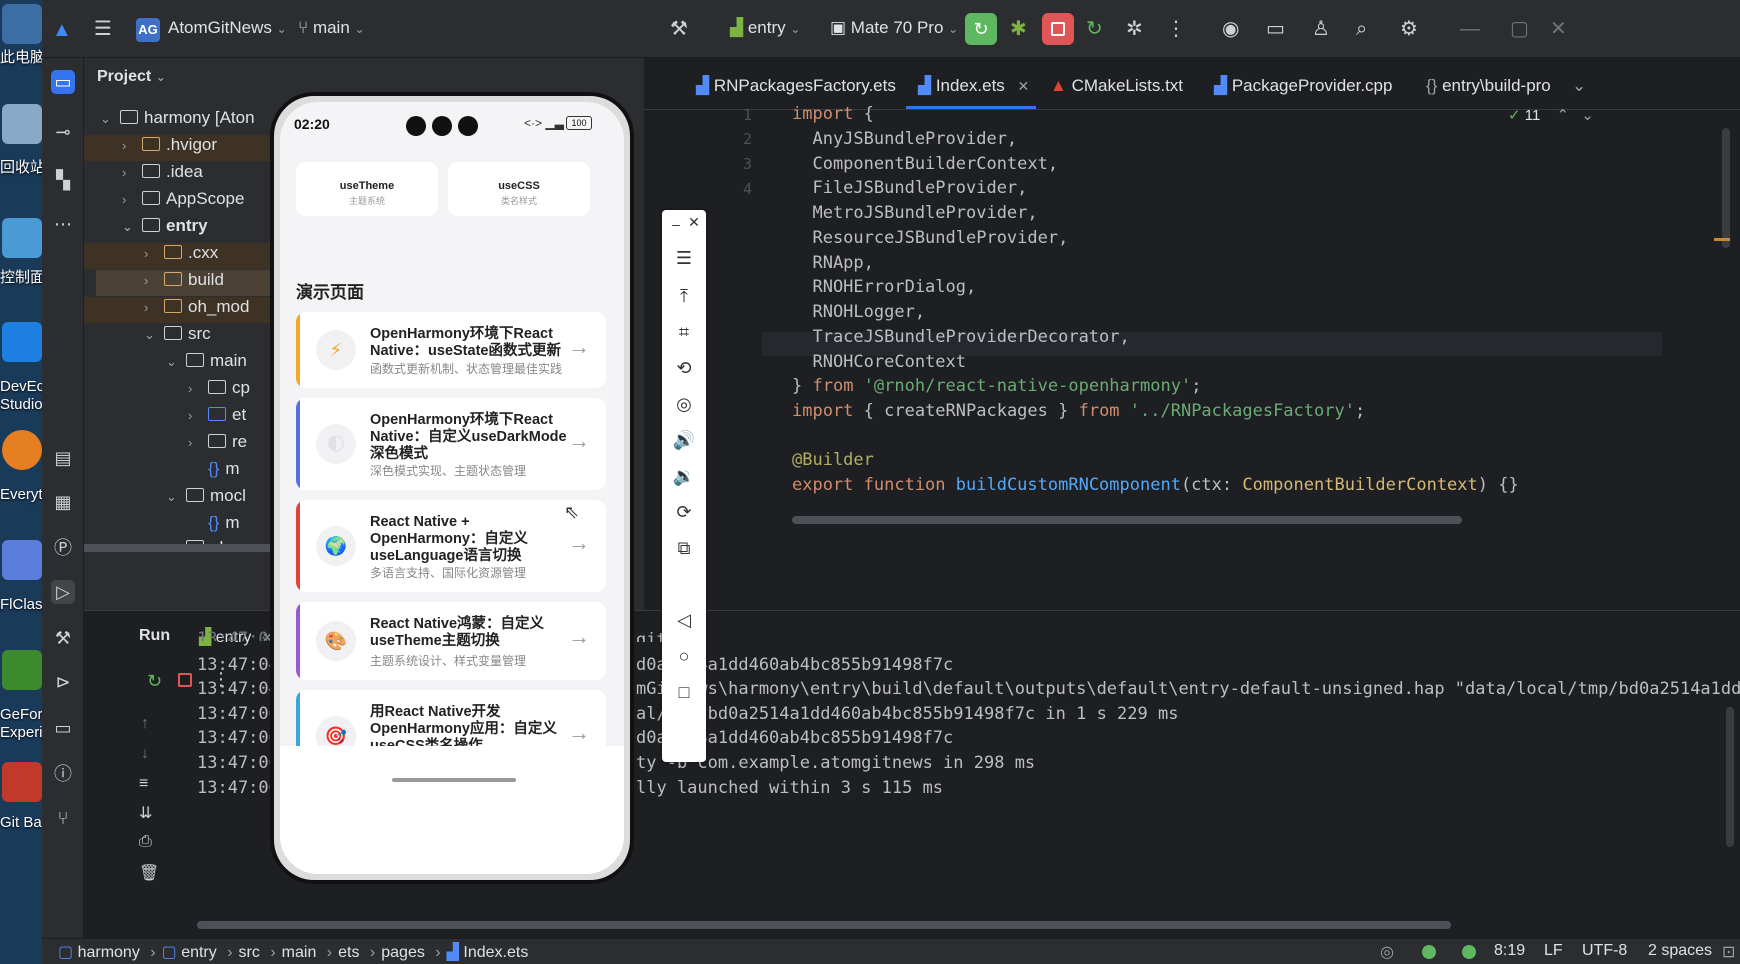 Image resolution: width=1740 pixels, height=964 pixels. Describe the element at coordinates (1726, 188) in the screenshot. I see `editor-vertical-scrollbar` at that location.